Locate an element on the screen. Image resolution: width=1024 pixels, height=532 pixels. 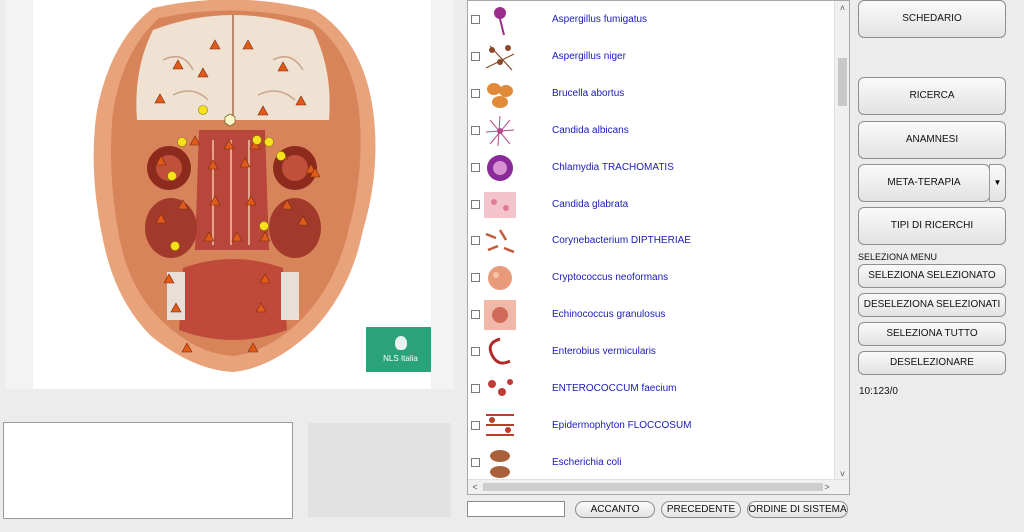
organism-name: Candida glabrata is located at coordinates (590, 204).